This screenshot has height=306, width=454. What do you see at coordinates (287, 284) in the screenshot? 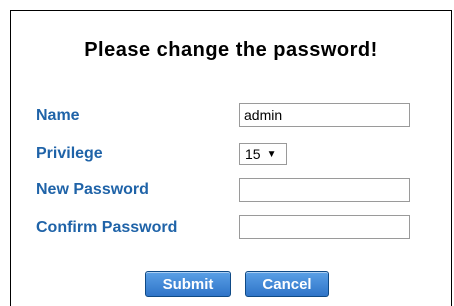
I see `cancel-button: Cancel` at bounding box center [287, 284].